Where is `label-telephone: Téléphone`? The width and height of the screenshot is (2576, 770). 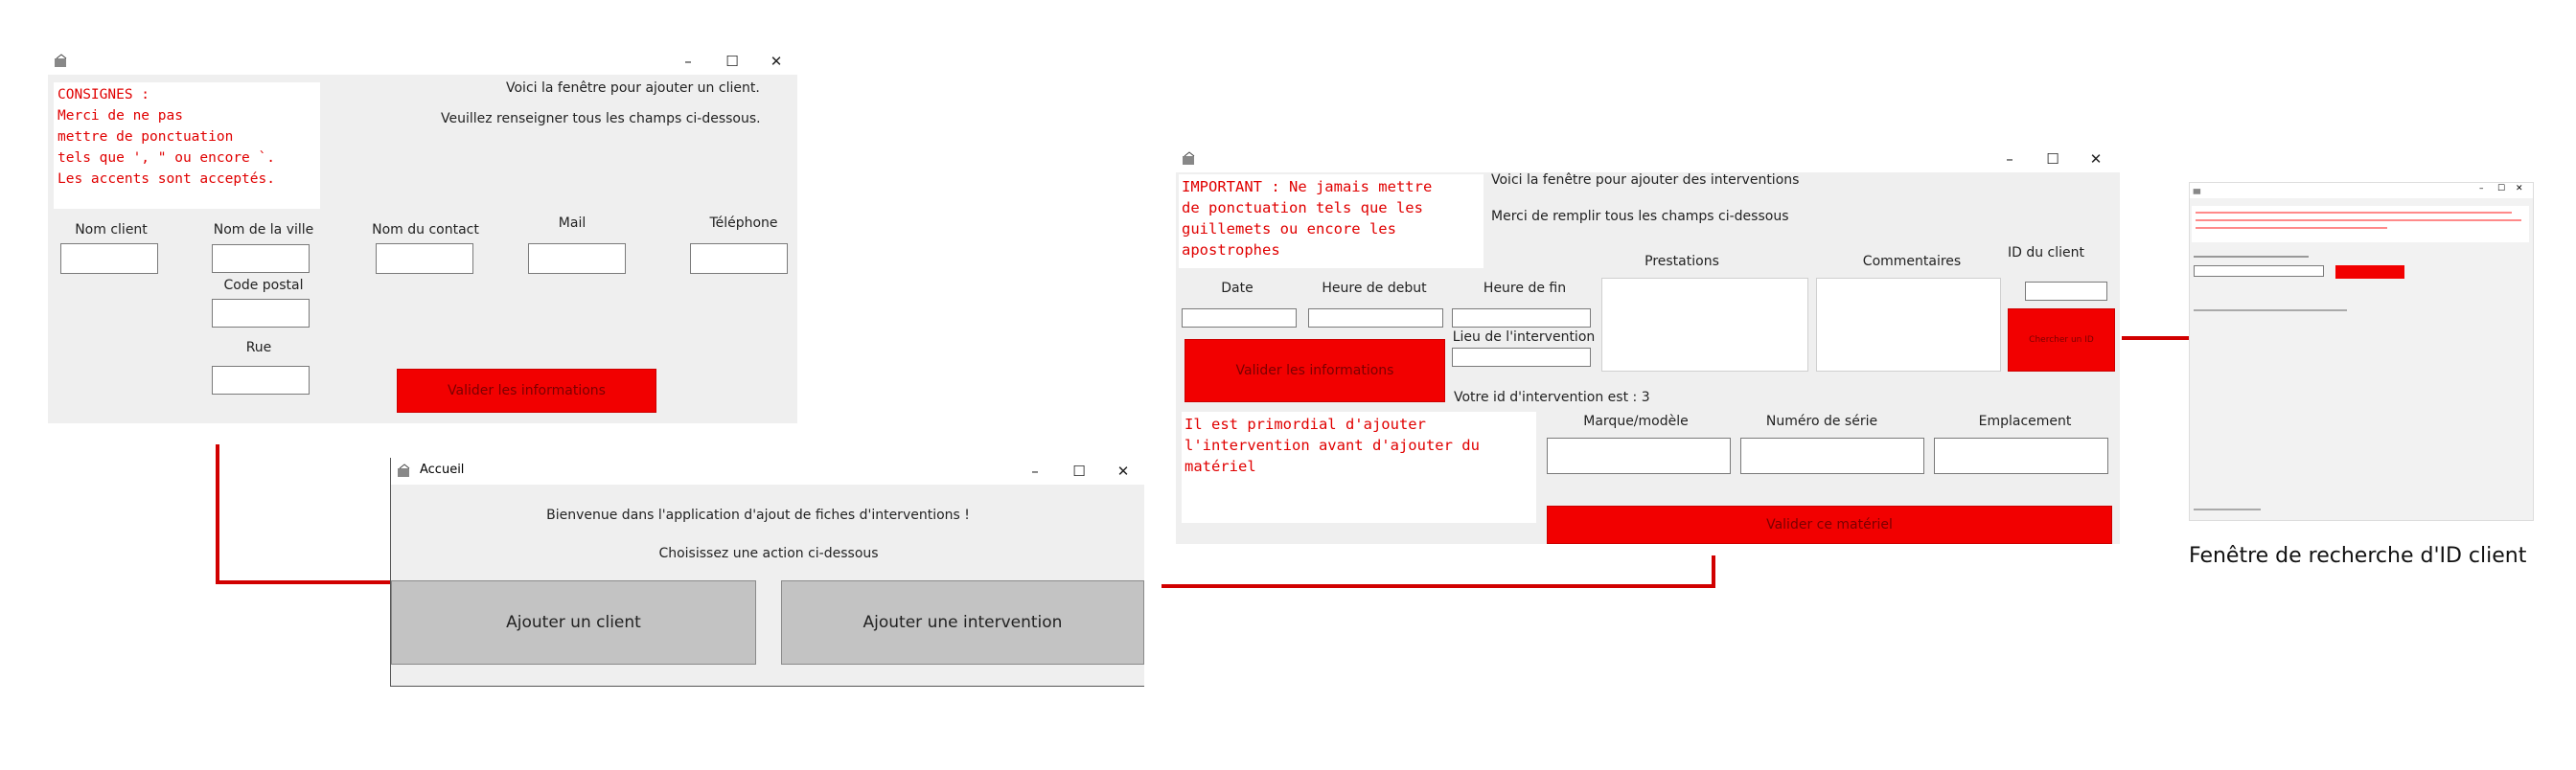 label-telephone: Téléphone is located at coordinates (743, 223).